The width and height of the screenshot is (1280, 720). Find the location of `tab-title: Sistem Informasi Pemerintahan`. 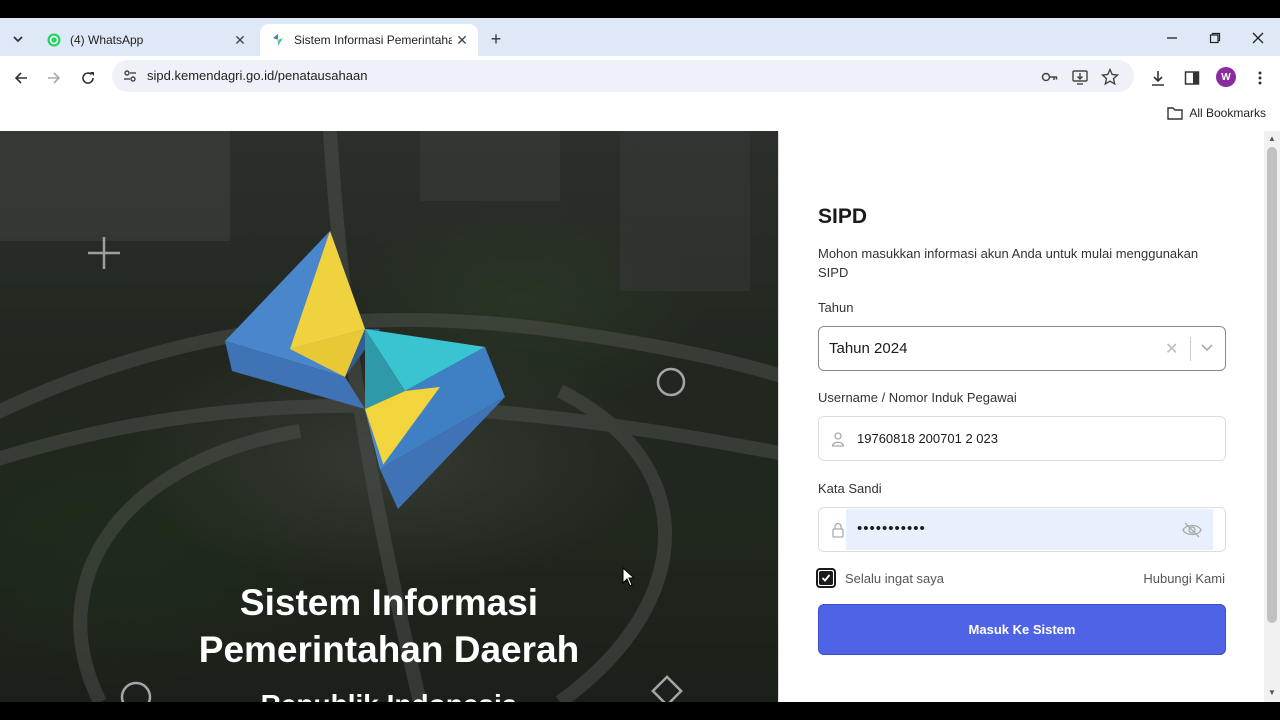

tab-title: Sistem Informasi Pemerintahan is located at coordinates (373, 40).